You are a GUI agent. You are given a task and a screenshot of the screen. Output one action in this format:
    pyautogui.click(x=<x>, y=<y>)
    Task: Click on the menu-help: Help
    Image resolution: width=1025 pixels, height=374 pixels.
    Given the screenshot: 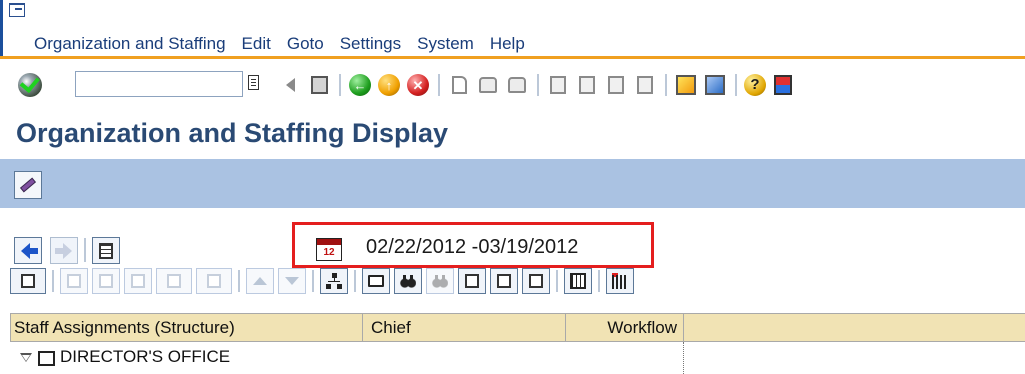 What is the action you would take?
    pyautogui.click(x=507, y=44)
    